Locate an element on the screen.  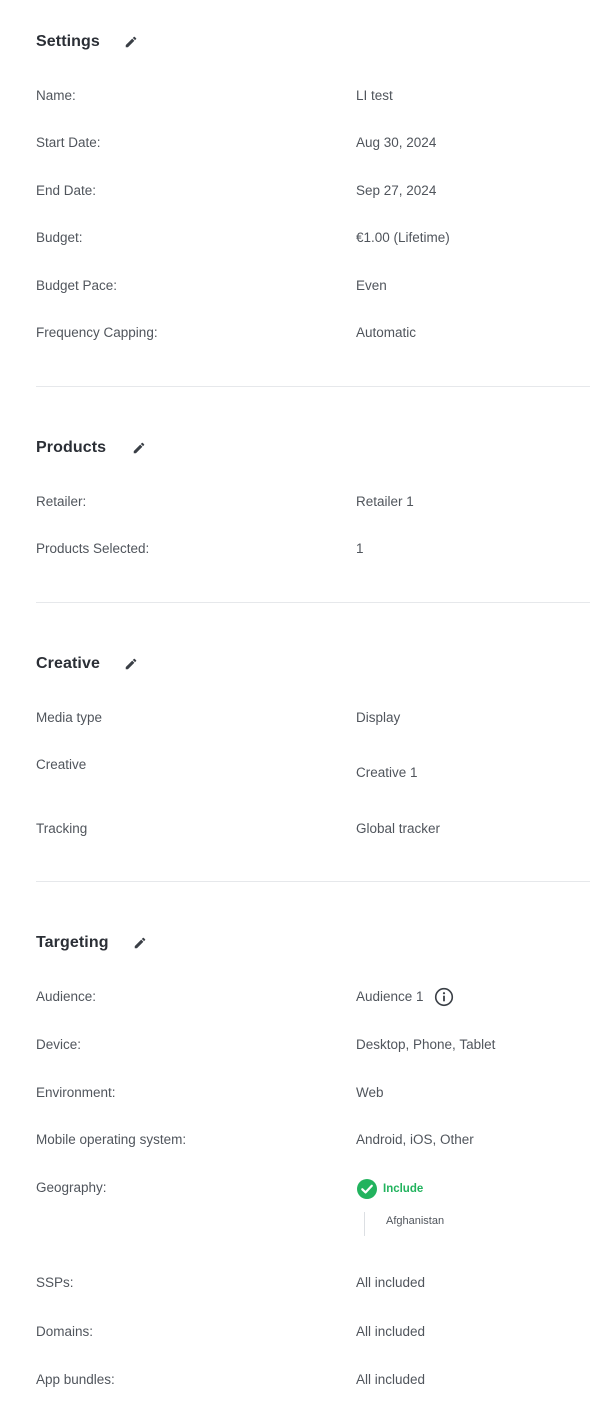
row-value: Retailer 1 is located at coordinates (385, 501).